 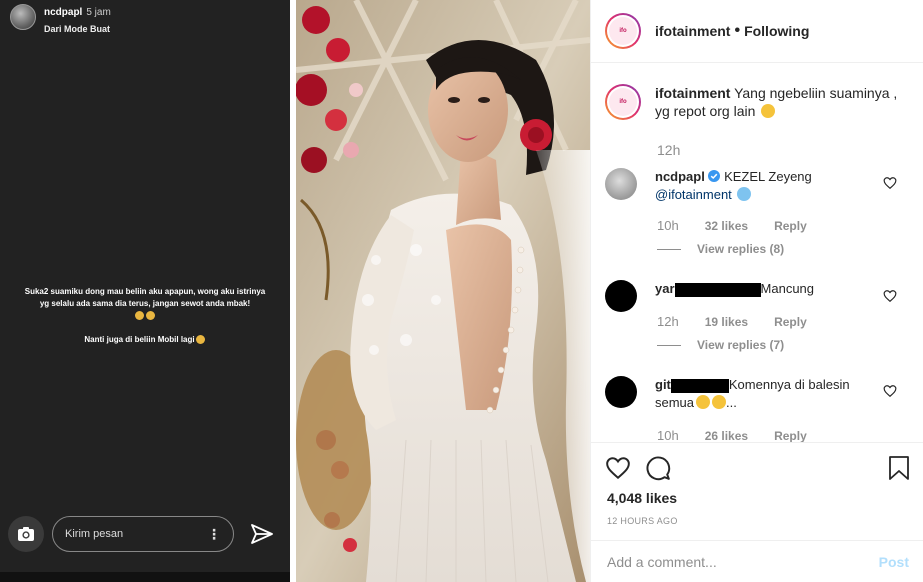 What do you see at coordinates (77, 29) in the screenshot?
I see `story-subtitle: Dari Mode Buat` at bounding box center [77, 29].